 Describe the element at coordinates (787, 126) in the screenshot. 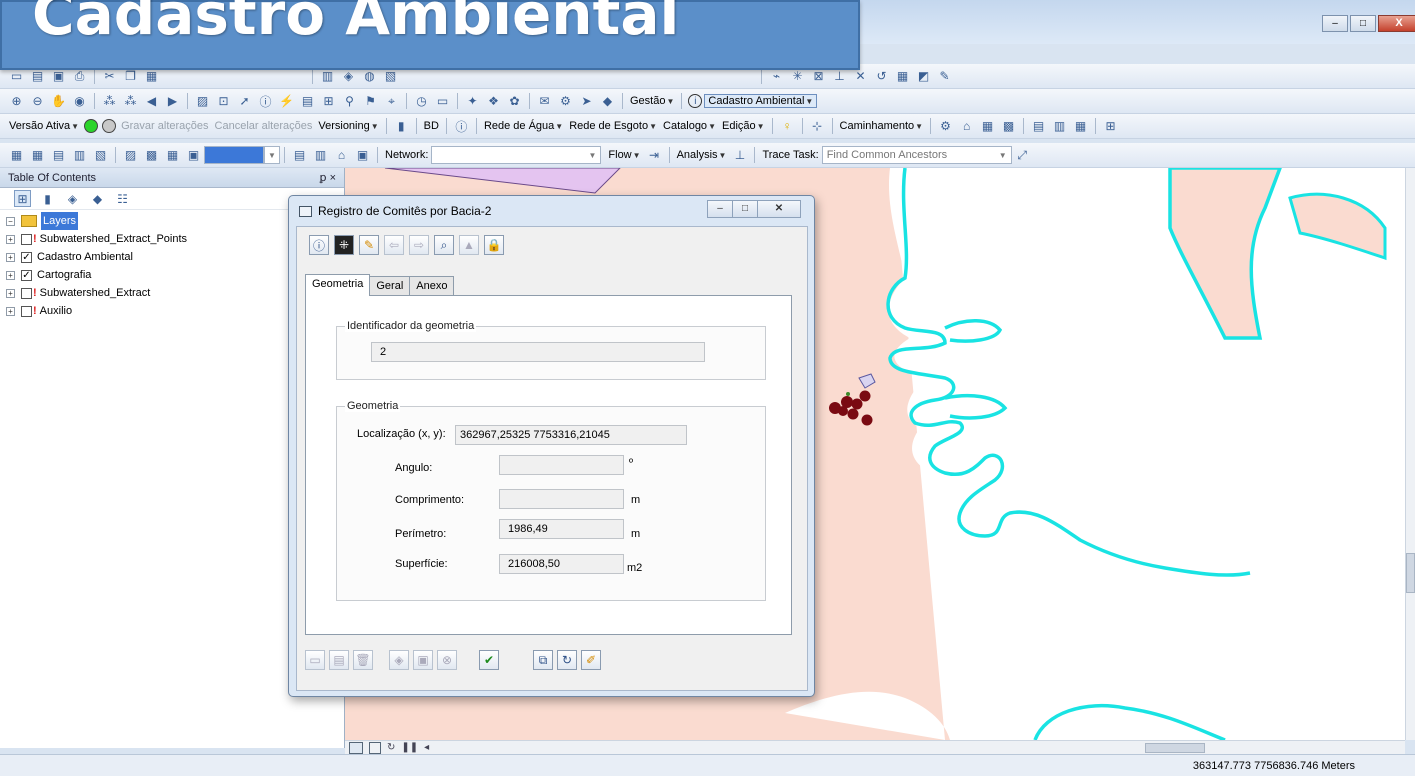

I see `lightbulb-icon: ♀` at that location.